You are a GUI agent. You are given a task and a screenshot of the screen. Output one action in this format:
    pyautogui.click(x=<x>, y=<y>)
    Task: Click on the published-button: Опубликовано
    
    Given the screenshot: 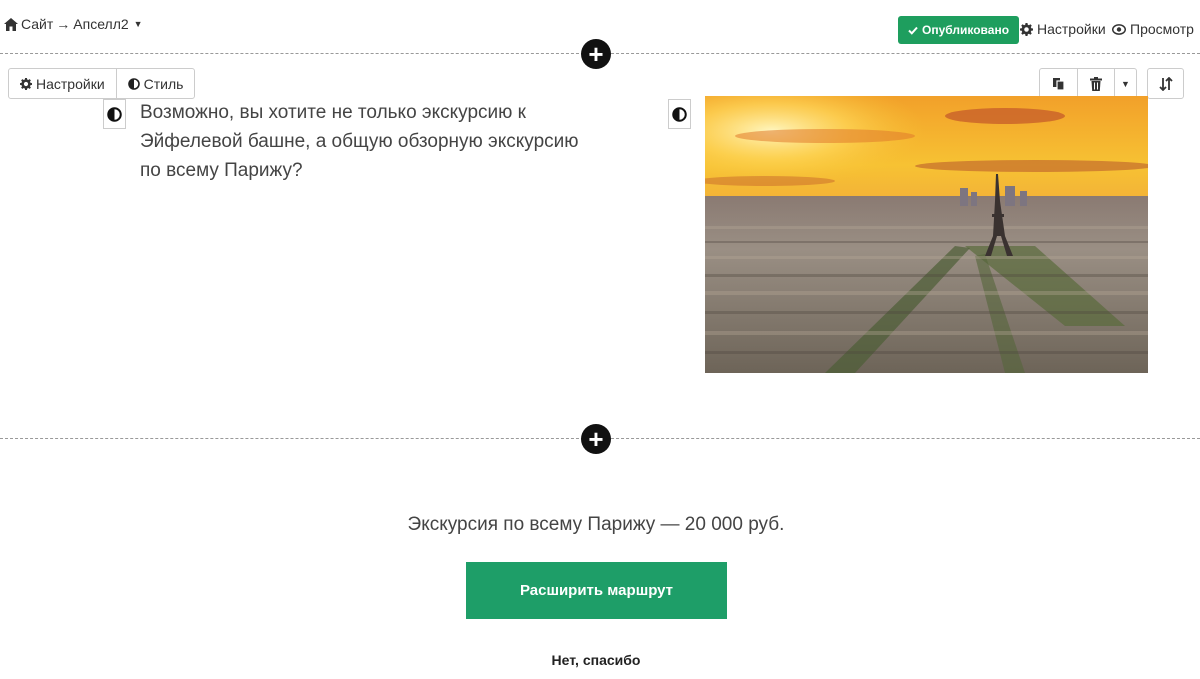 What is the action you would take?
    pyautogui.click(x=959, y=30)
    